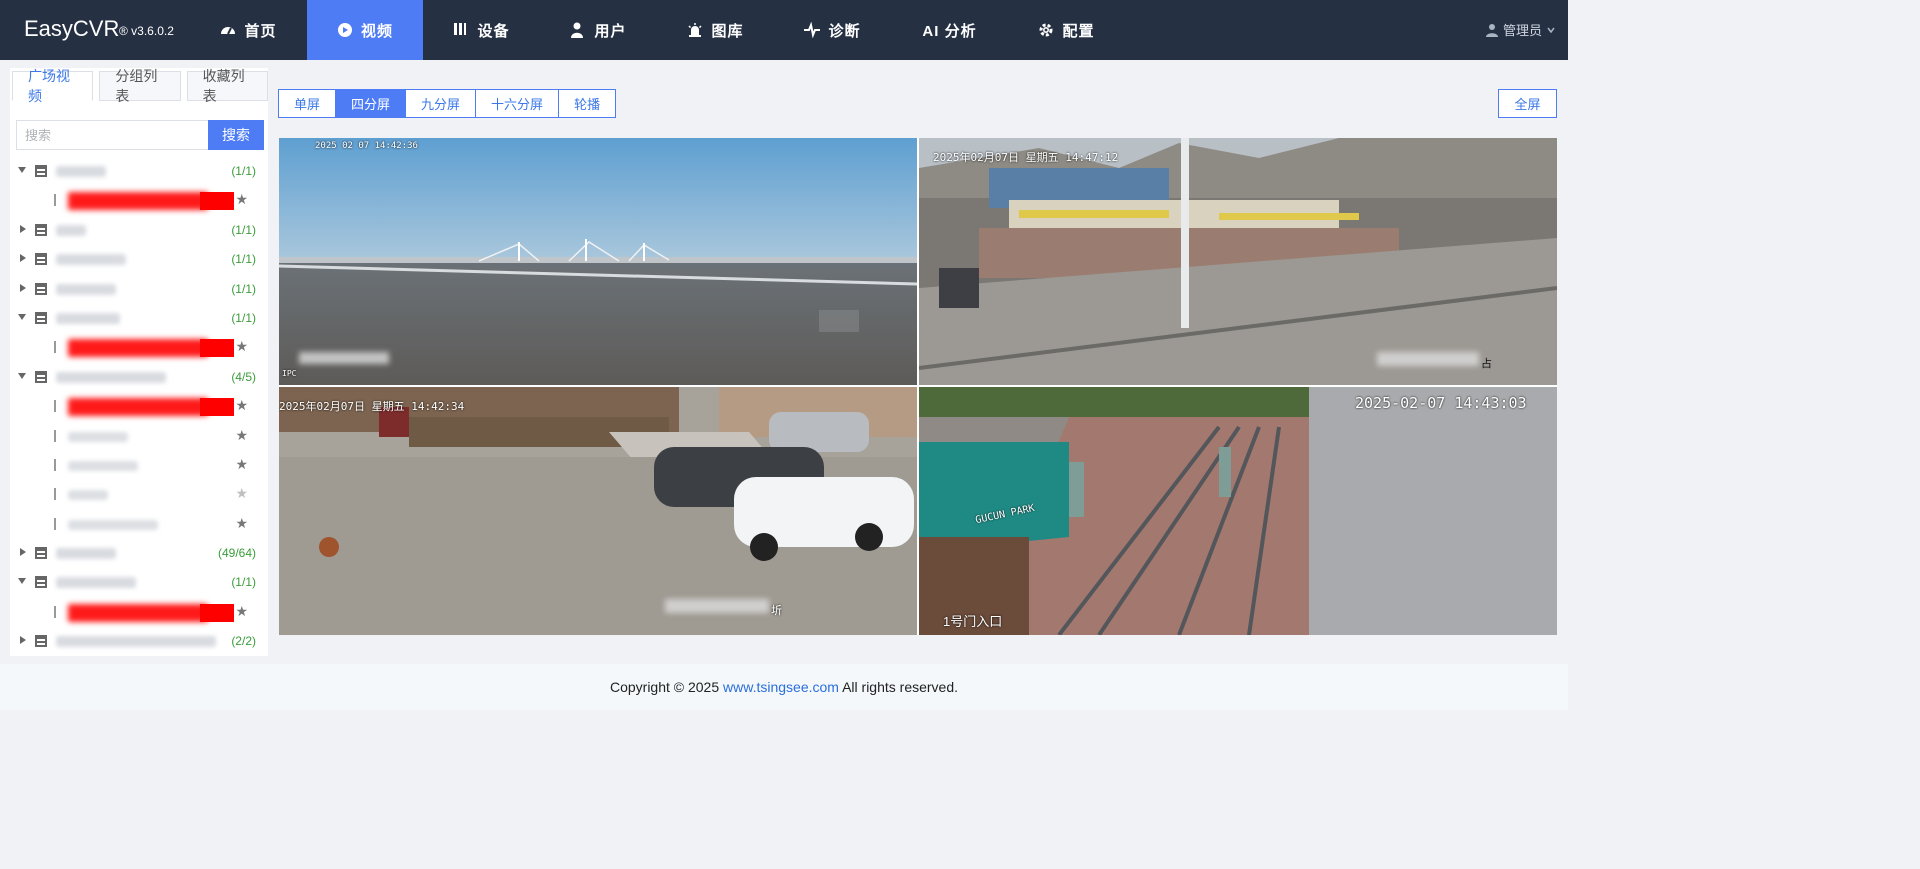 This screenshot has height=869, width=1920. I want to click on play-circle-icon, so click(345, 30).